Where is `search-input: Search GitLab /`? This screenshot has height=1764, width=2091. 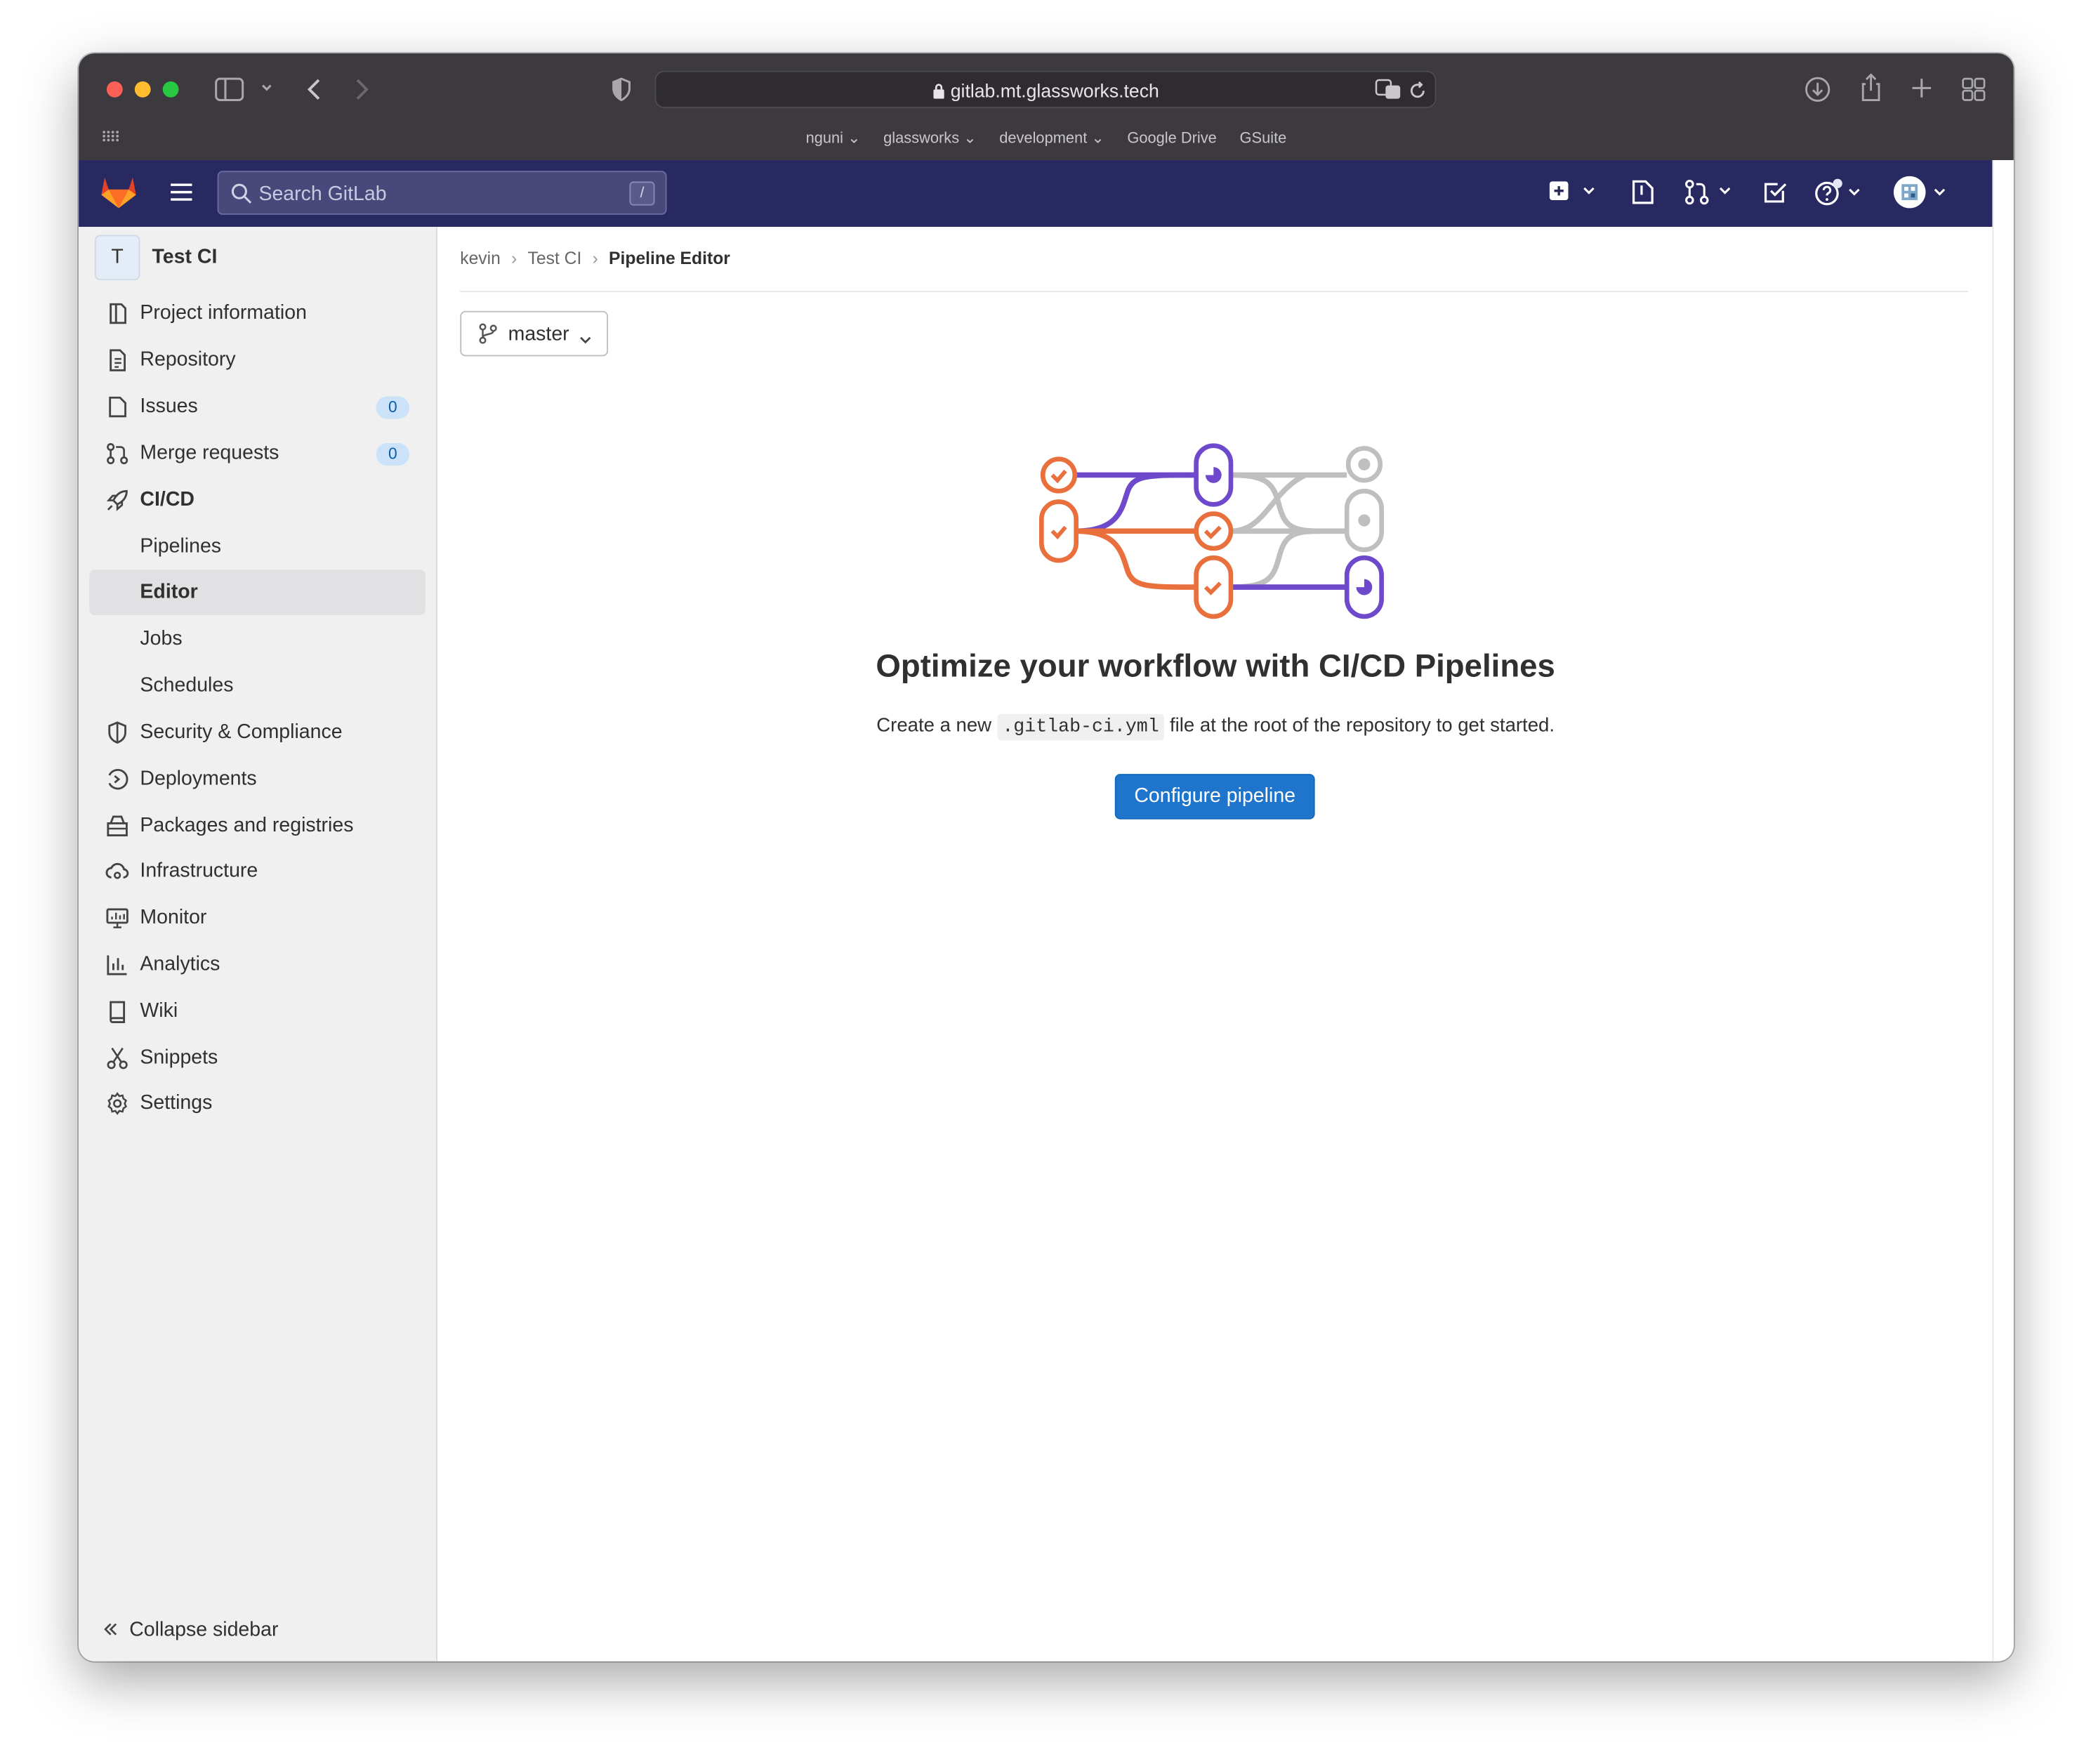
search-input: Search GitLab / is located at coordinates (442, 193).